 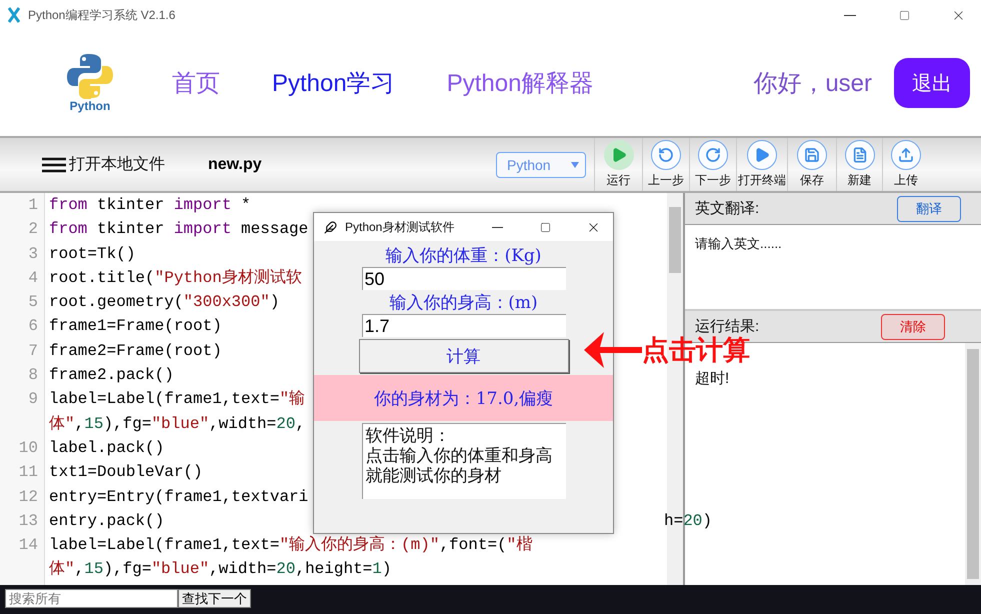 What do you see at coordinates (106, 521) in the screenshot?
I see `code-line: entry.pack()` at bounding box center [106, 521].